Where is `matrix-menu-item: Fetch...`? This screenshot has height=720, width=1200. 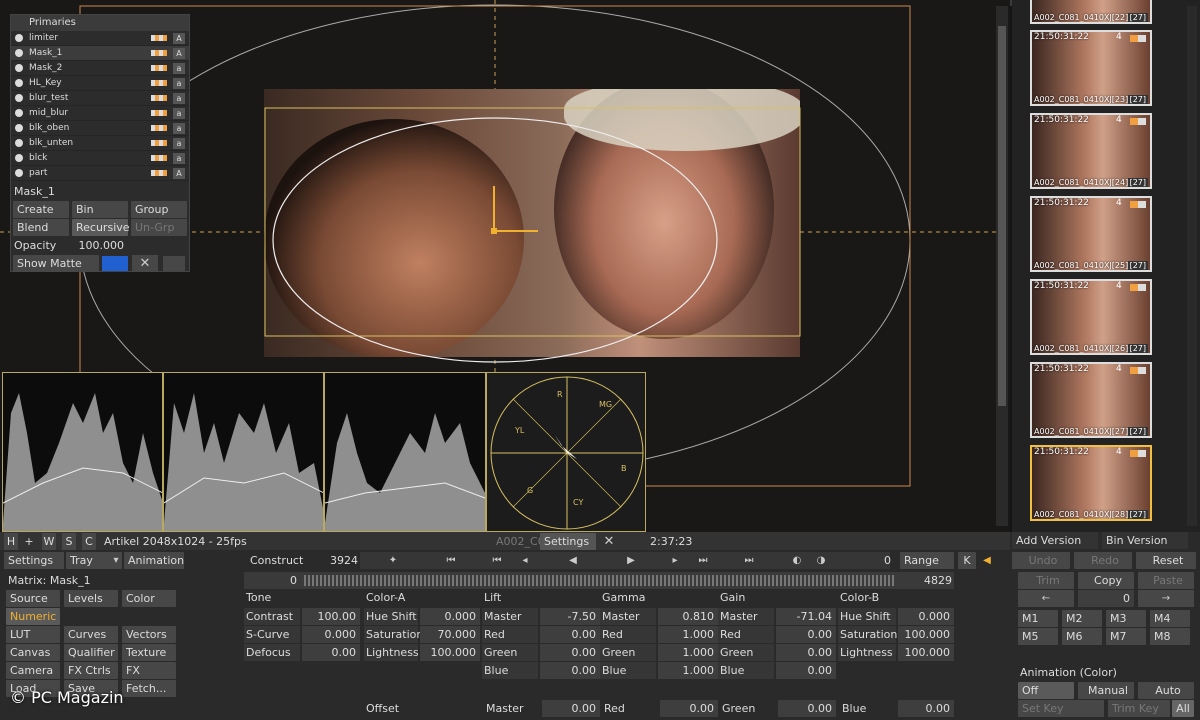
matrix-menu-item: Fetch... is located at coordinates (149, 688).